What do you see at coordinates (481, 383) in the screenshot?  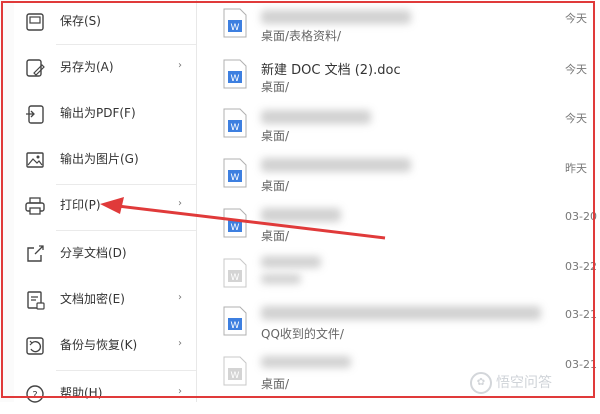 I see `paw-logo-icon: ✿` at bounding box center [481, 383].